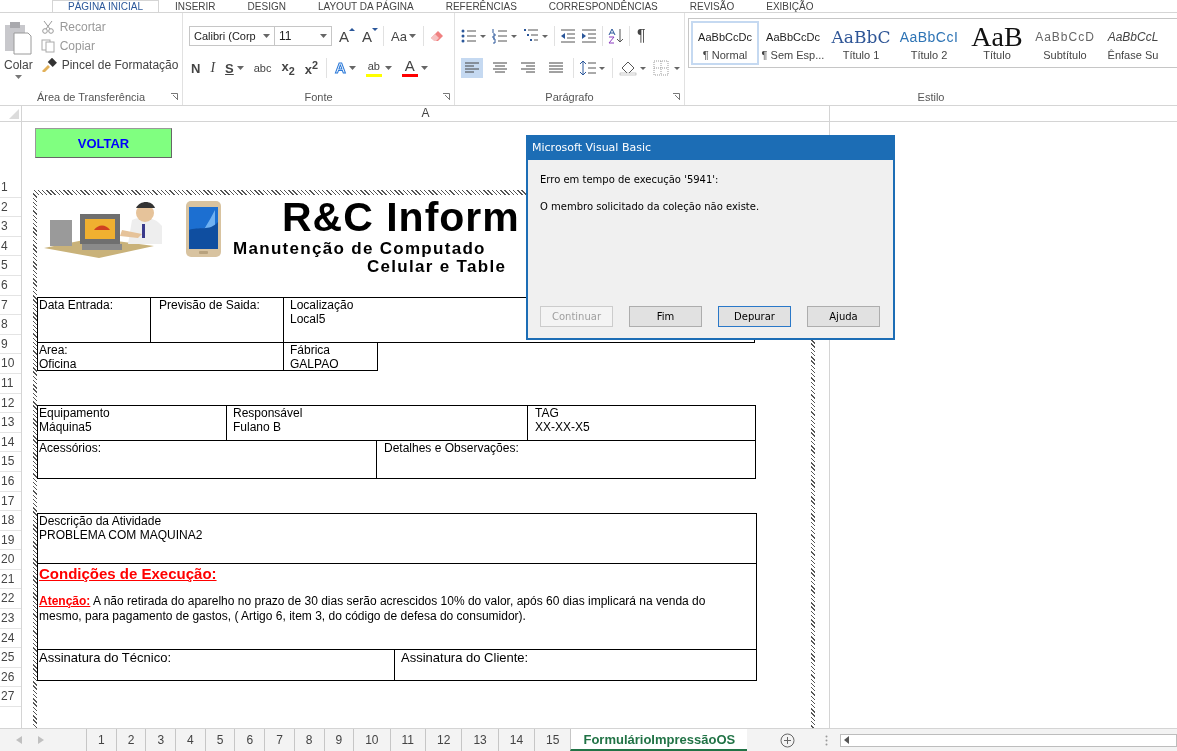  I want to click on sheet-tab: 5, so click(219, 740).